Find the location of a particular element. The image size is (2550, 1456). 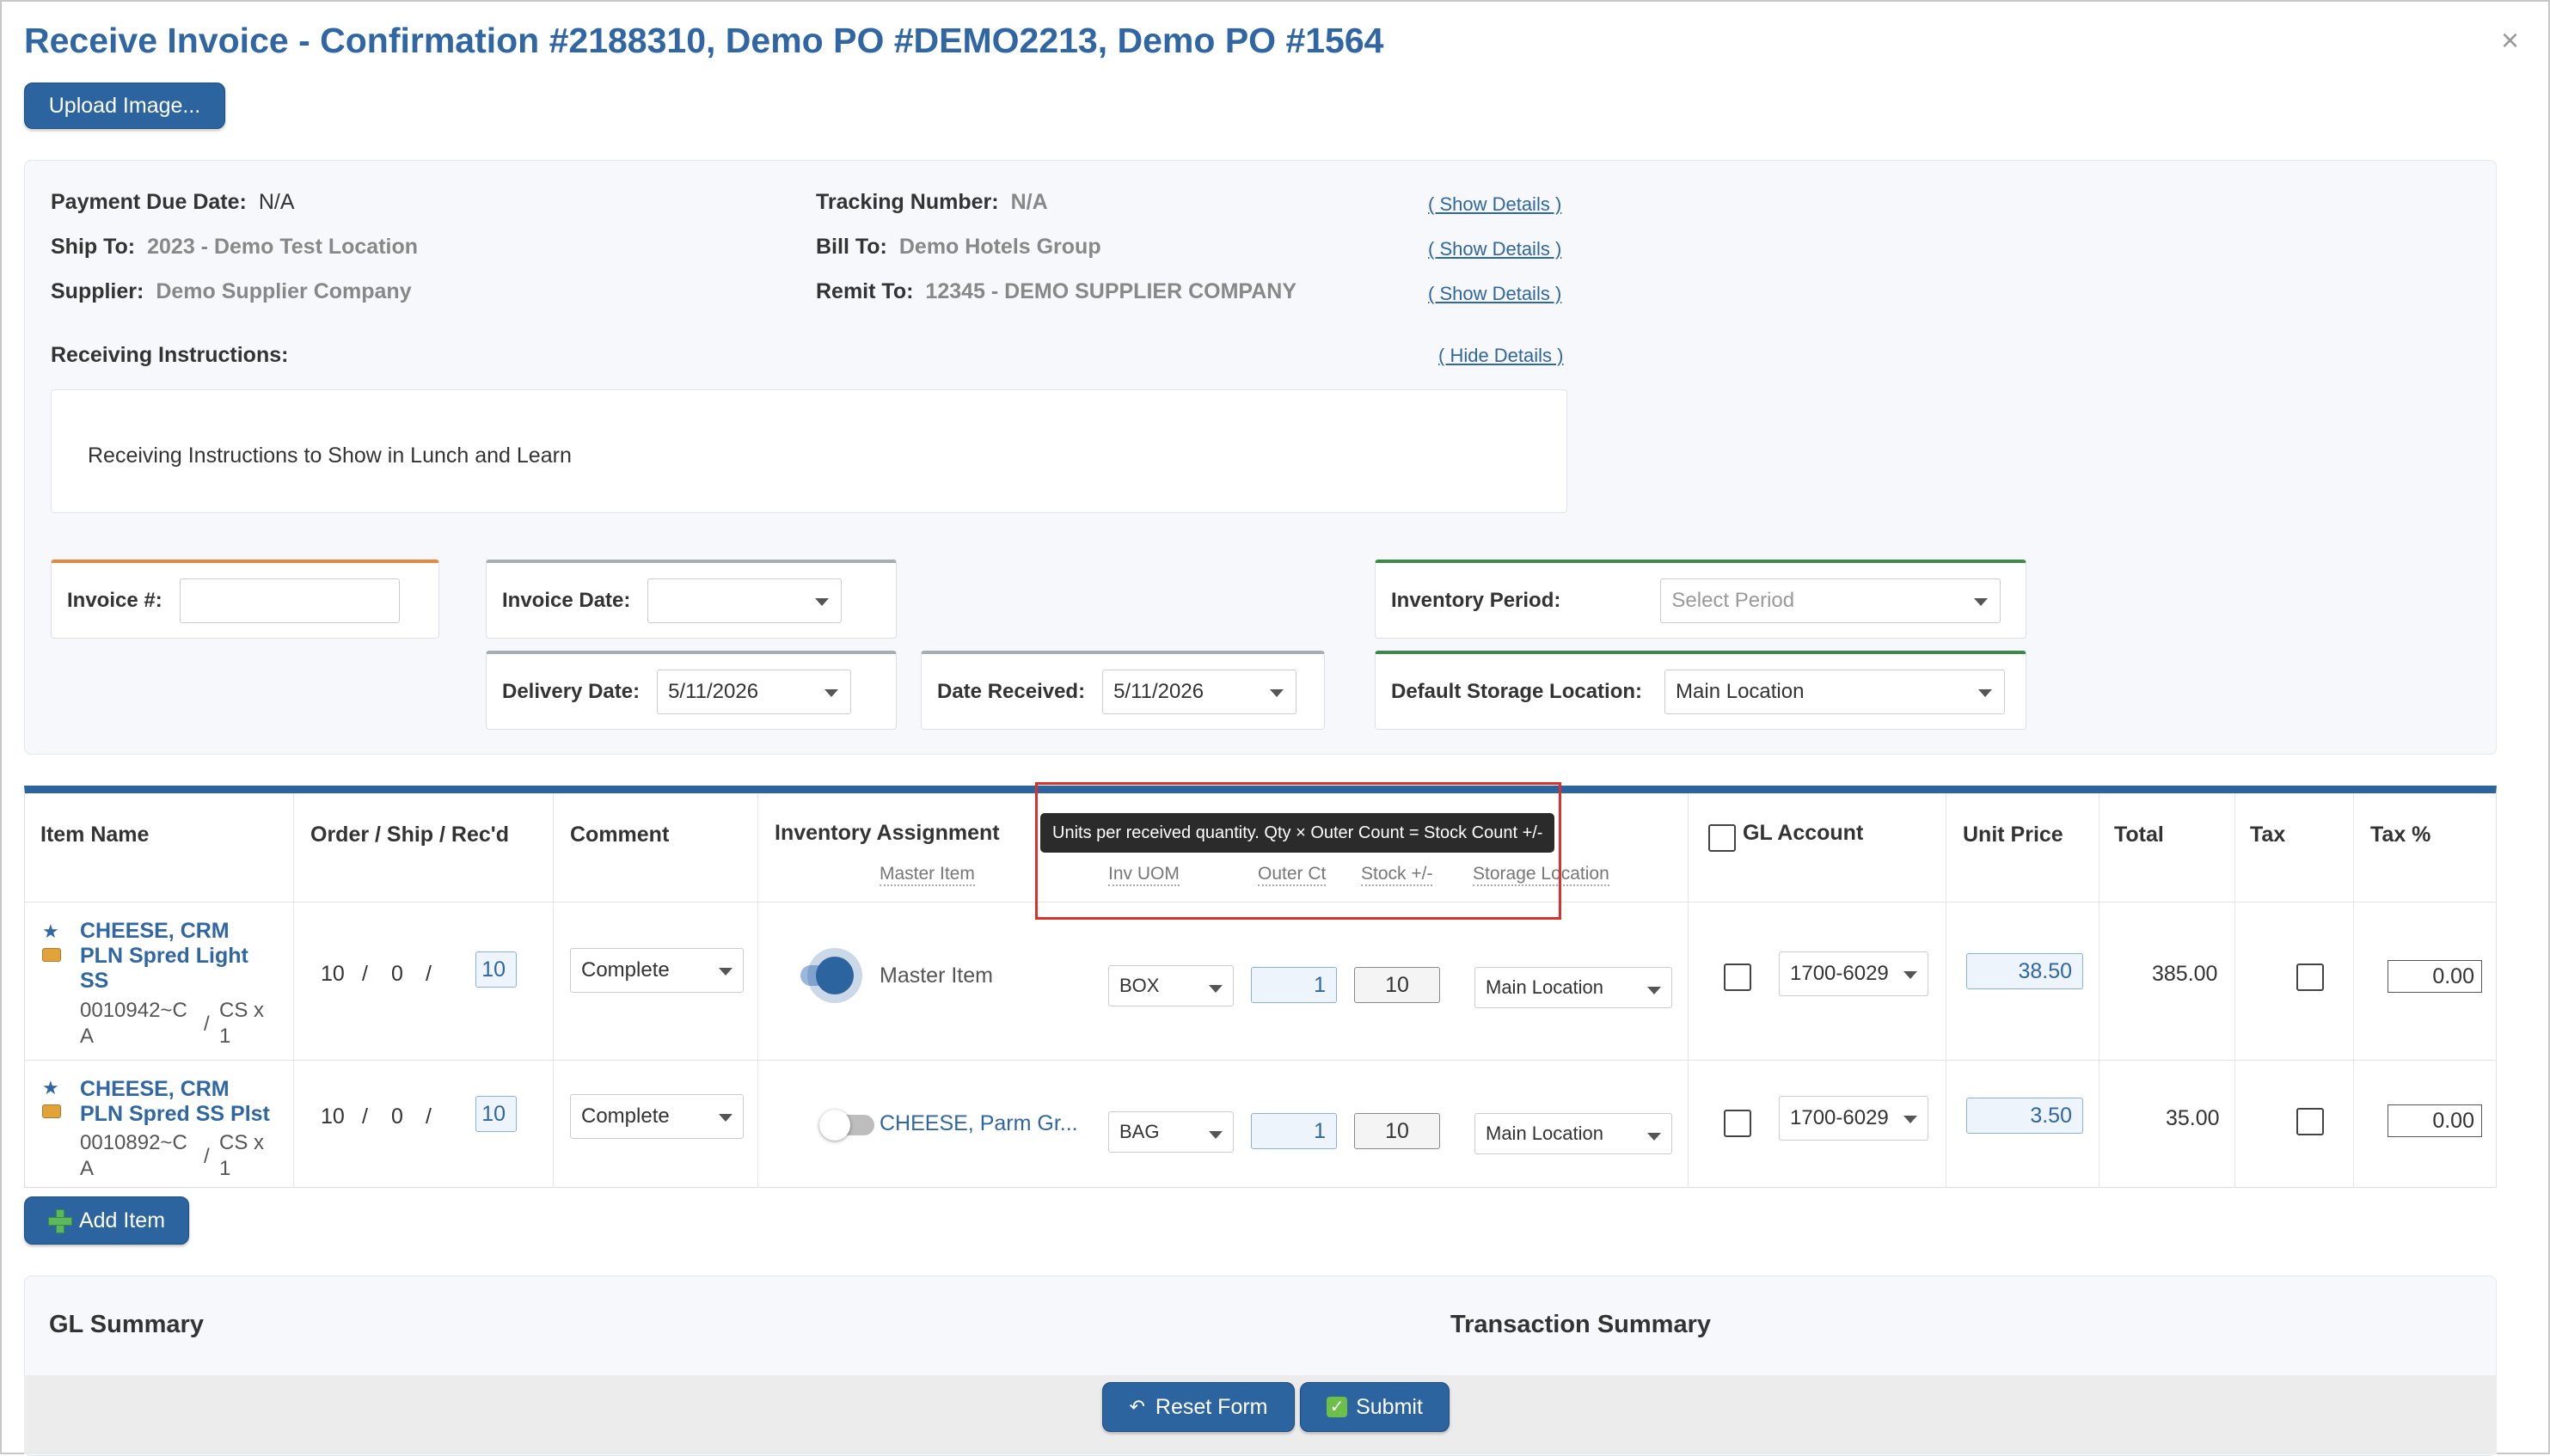

invoice-number-label: Invoice #: is located at coordinates (115, 600).